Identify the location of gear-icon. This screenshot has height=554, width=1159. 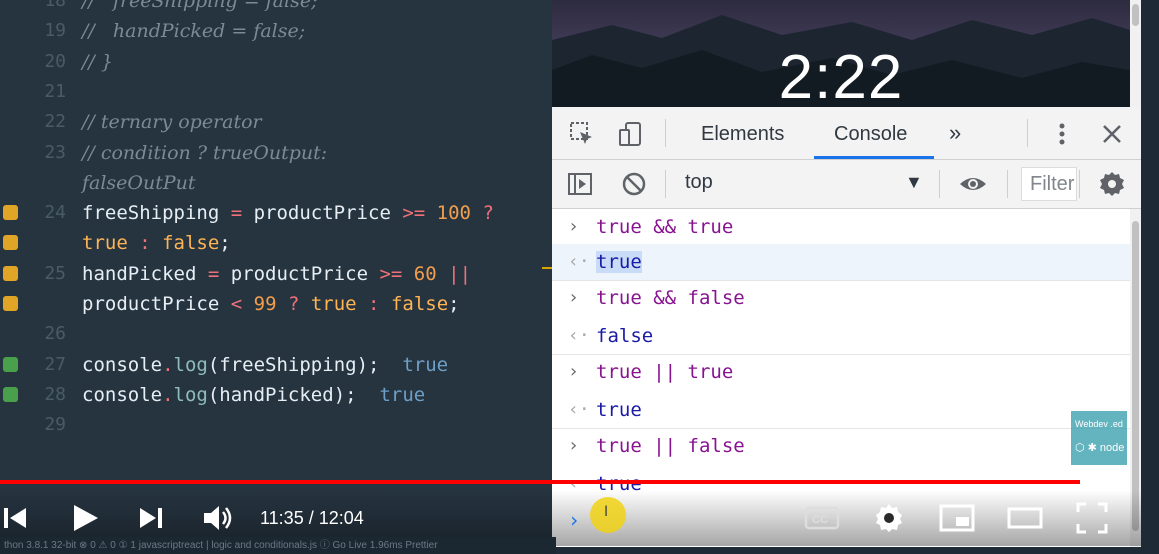
(1112, 184).